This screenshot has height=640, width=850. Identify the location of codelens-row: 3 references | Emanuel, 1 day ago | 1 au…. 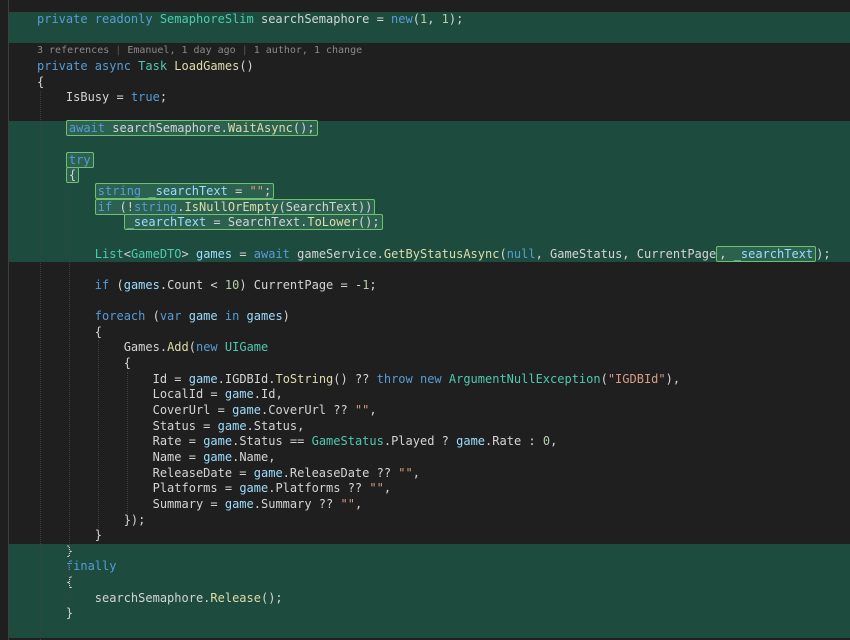
(429, 51).